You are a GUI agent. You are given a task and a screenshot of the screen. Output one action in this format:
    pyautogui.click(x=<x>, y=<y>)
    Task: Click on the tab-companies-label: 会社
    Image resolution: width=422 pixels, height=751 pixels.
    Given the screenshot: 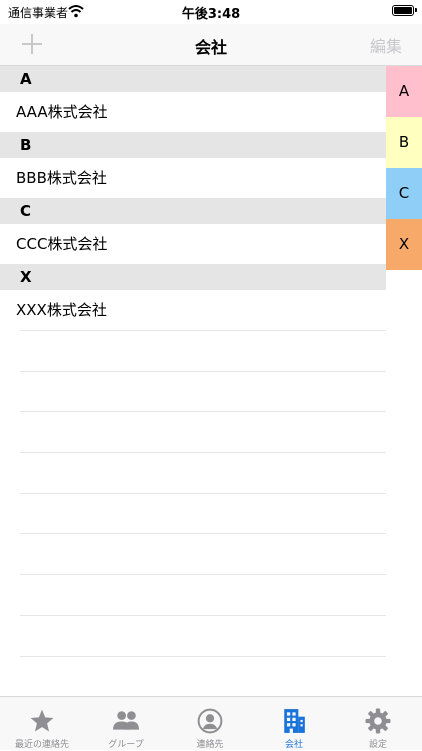 What is the action you would take?
    pyautogui.click(x=293, y=745)
    